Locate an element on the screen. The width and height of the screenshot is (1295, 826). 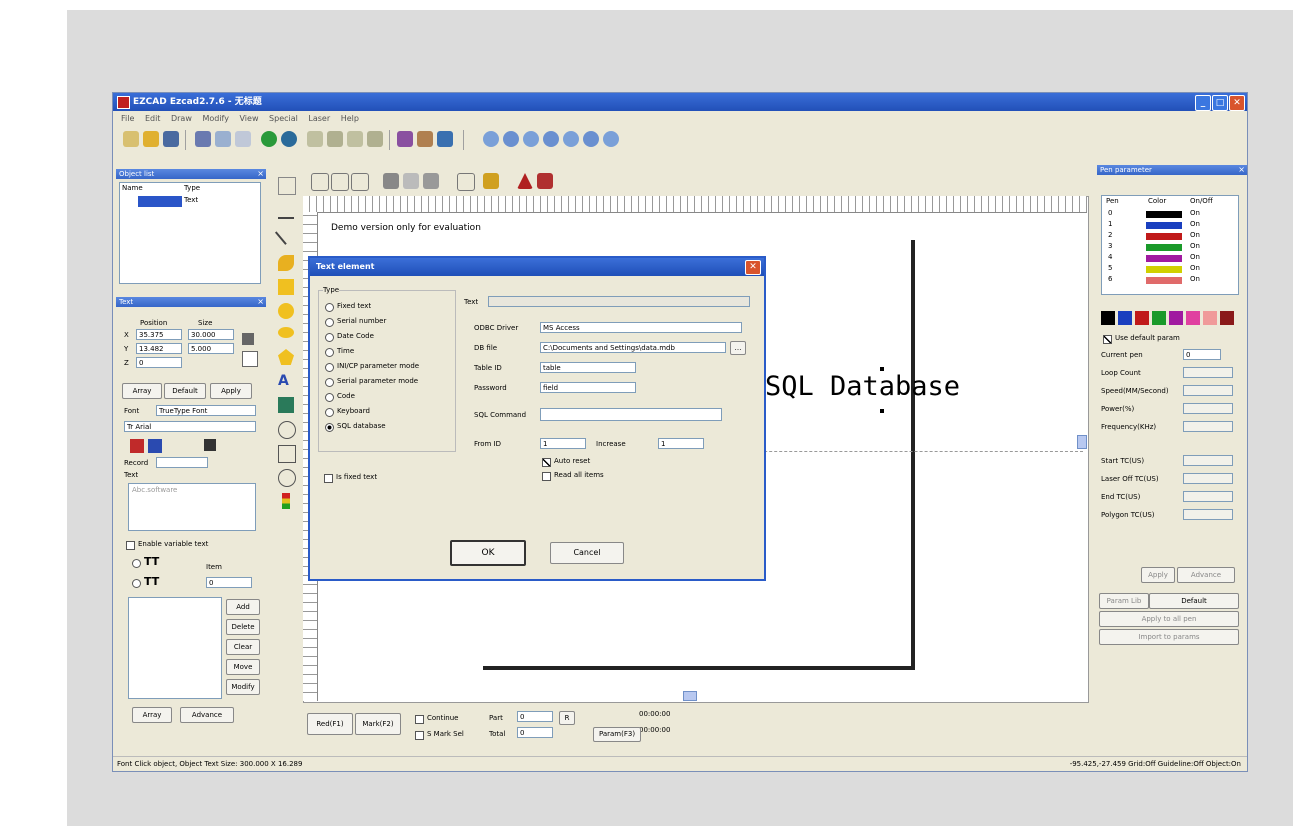
move-button: Move is located at coordinates (243, 667).